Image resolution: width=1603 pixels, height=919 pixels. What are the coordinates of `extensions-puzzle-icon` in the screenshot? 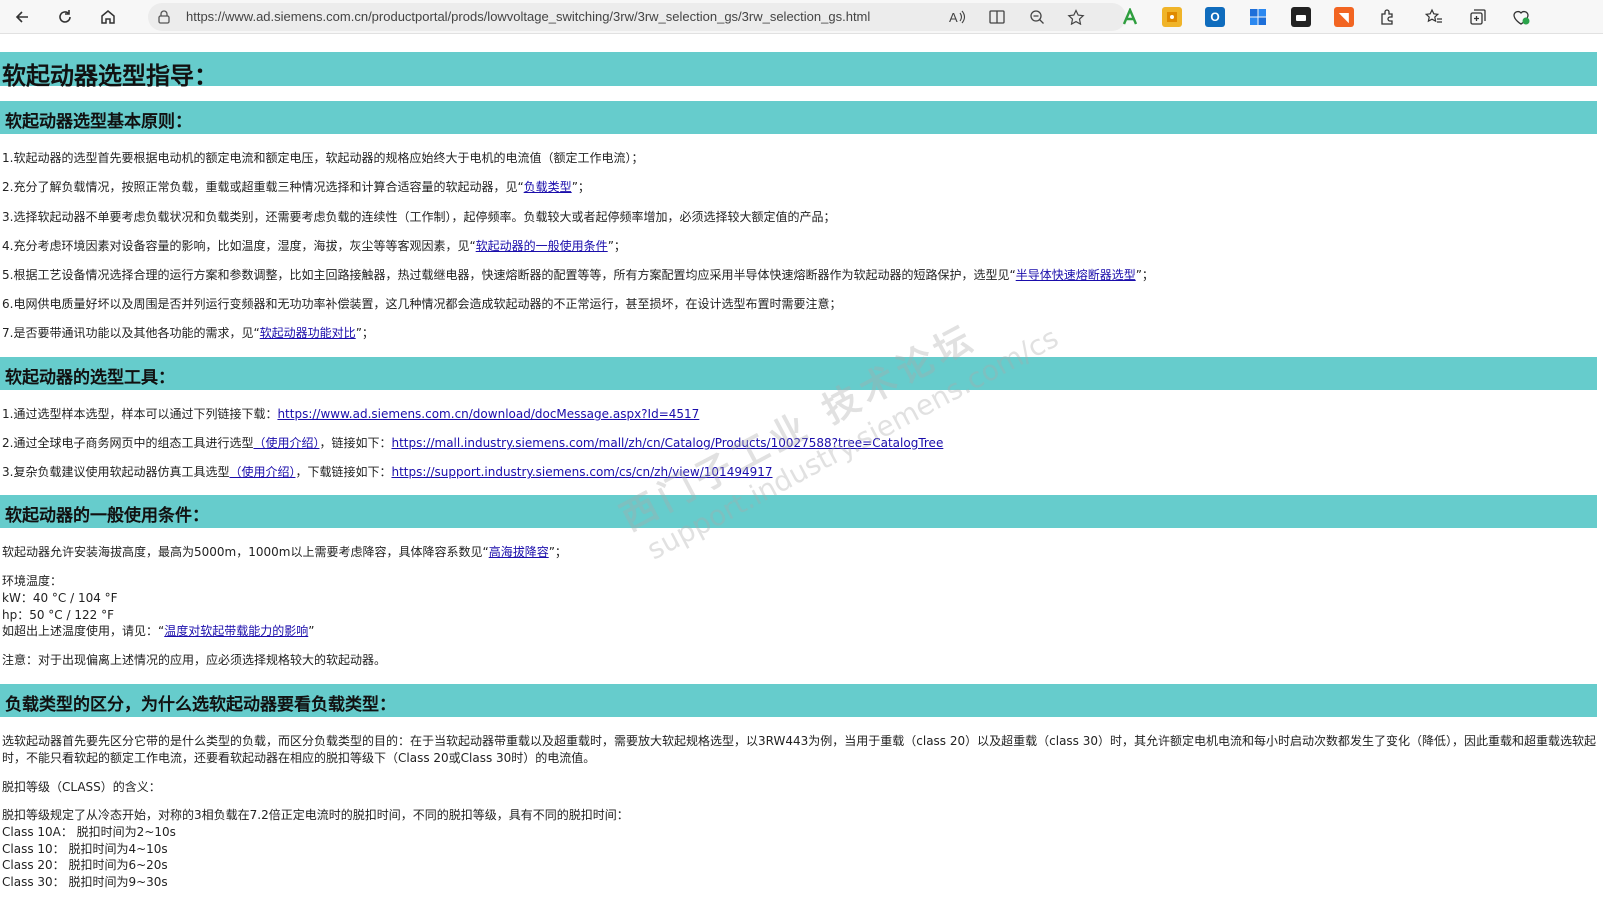 It's located at (1387, 17).